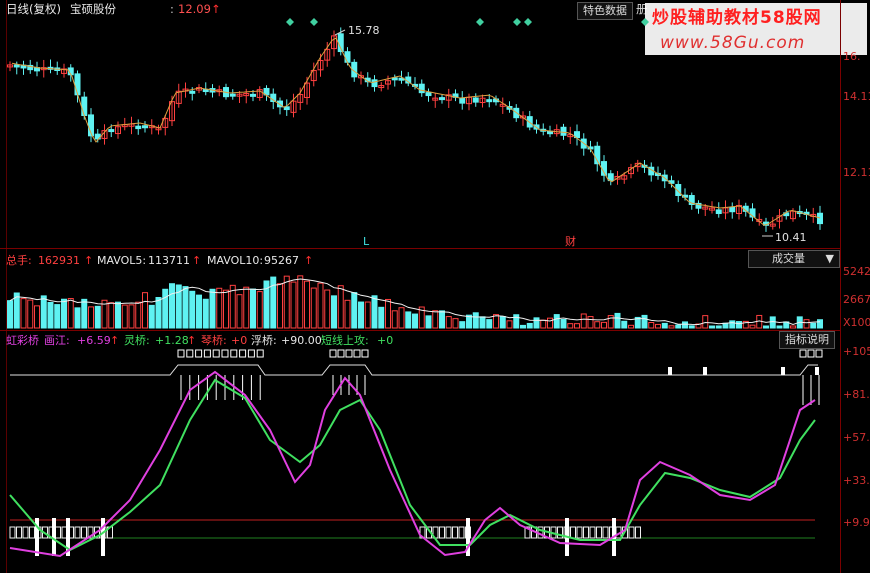 The height and width of the screenshot is (573, 870). I want to click on indicator-a-value: +6.59, so click(94, 340).